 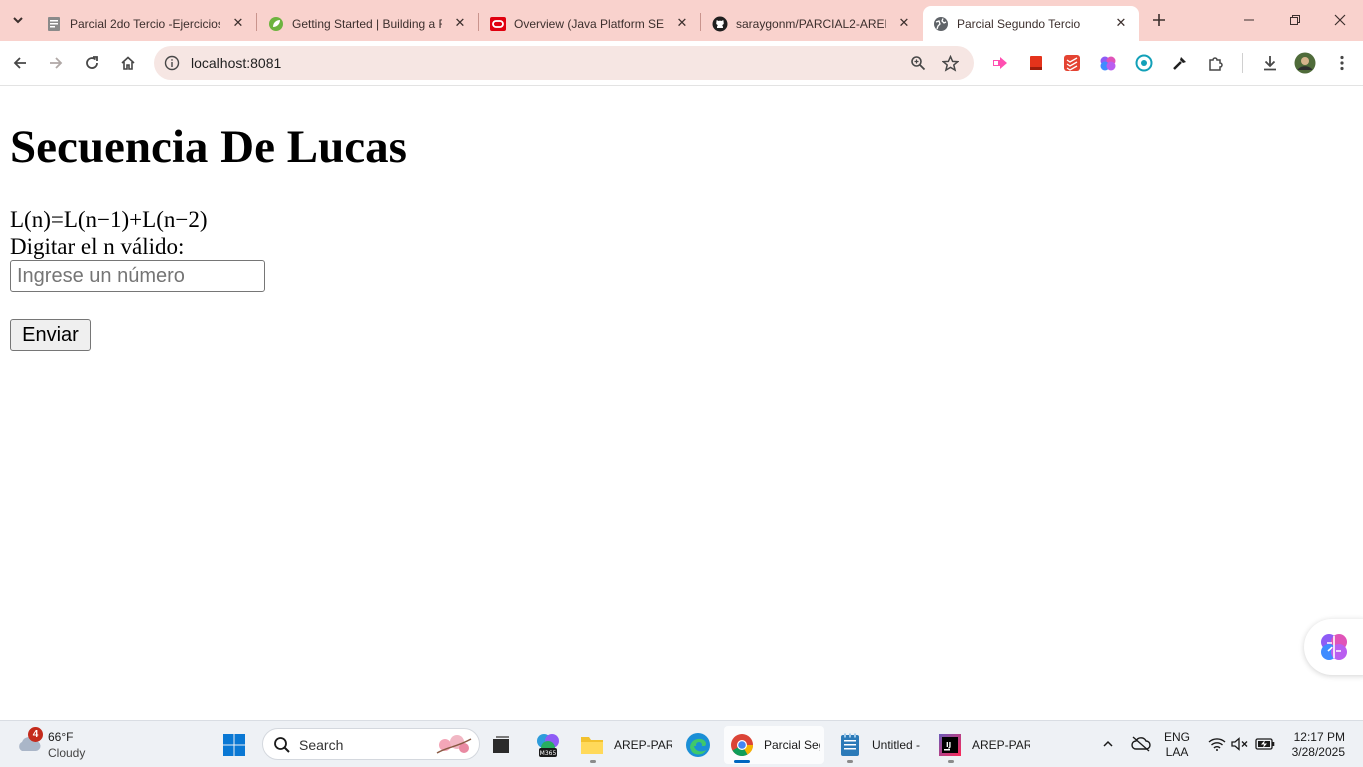 I want to click on copilot-m365-icon: M365, so click(x=548, y=745).